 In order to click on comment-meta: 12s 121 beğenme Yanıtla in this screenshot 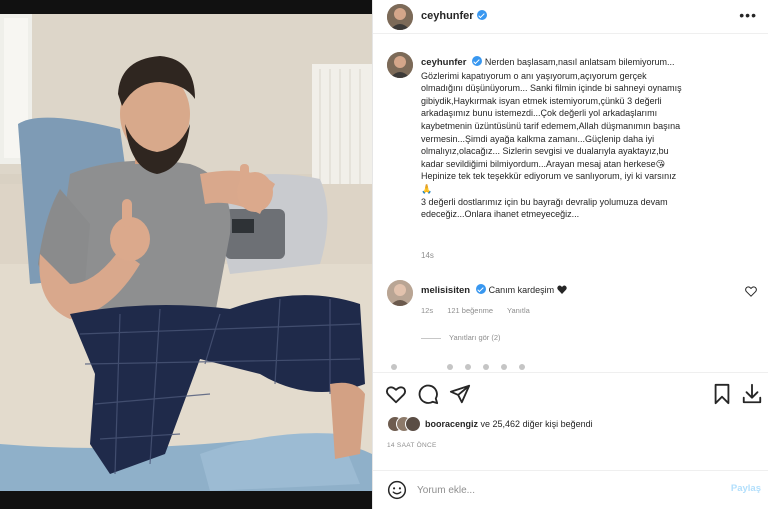, I will do `click(481, 310)`.